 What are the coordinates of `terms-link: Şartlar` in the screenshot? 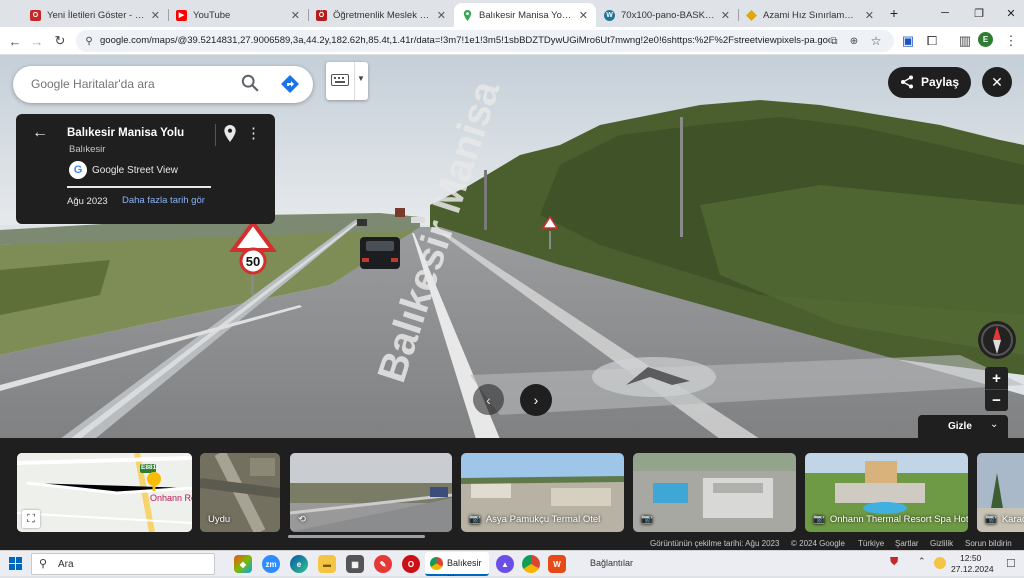 It's located at (907, 543).